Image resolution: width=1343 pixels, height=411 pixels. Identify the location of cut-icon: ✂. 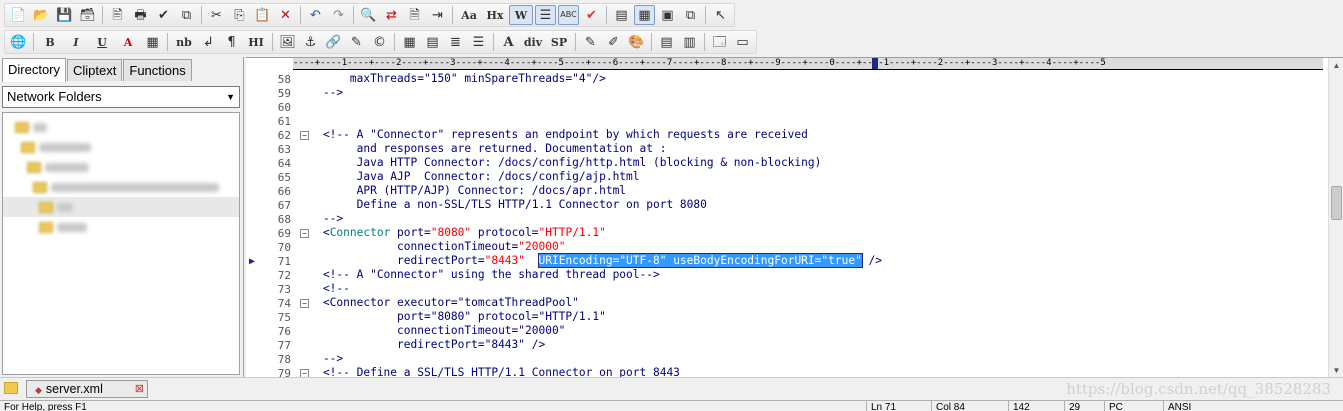
(216, 15).